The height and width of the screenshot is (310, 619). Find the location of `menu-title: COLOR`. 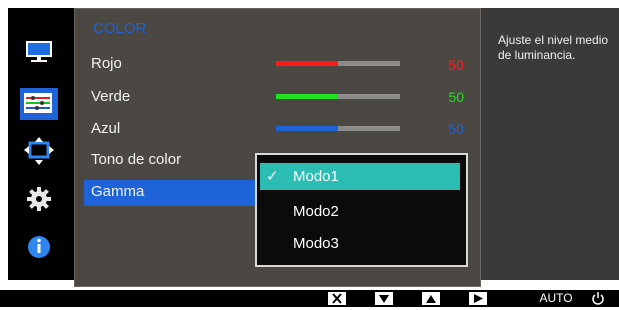

menu-title: COLOR is located at coordinates (120, 28).